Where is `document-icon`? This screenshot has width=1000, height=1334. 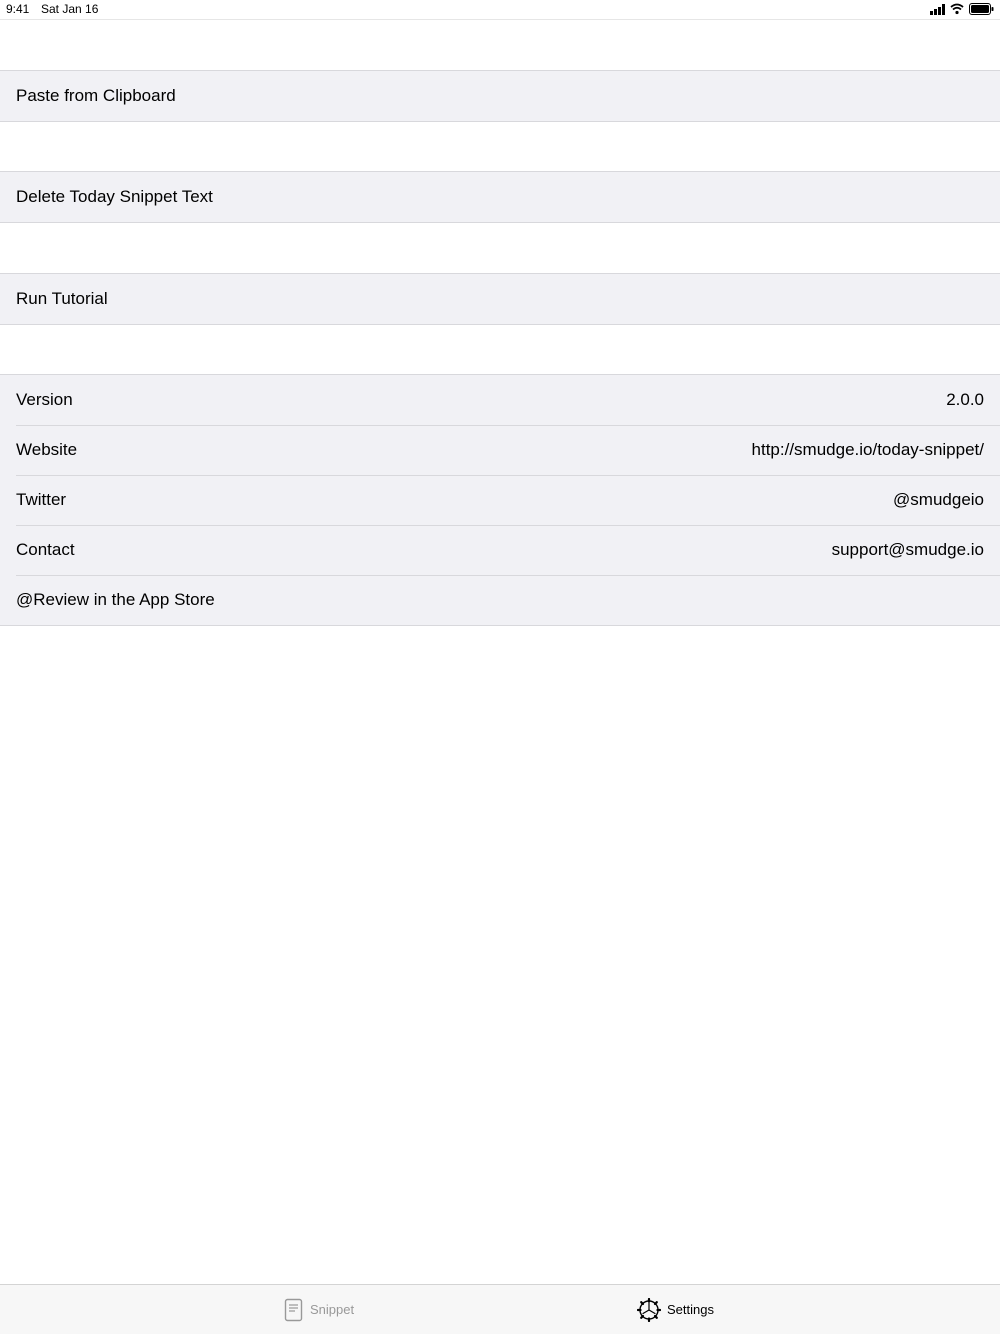 document-icon is located at coordinates (293, 1309).